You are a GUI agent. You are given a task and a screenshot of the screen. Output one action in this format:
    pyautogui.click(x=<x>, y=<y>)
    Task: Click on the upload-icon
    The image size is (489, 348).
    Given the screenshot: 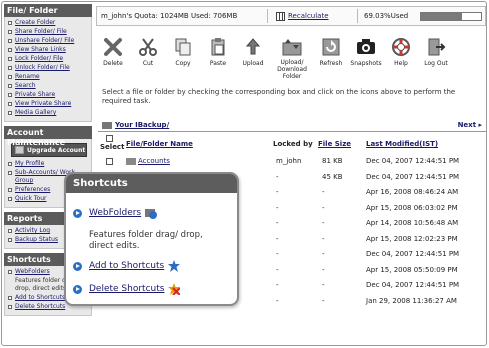 What is the action you would take?
    pyautogui.click(x=253, y=47)
    